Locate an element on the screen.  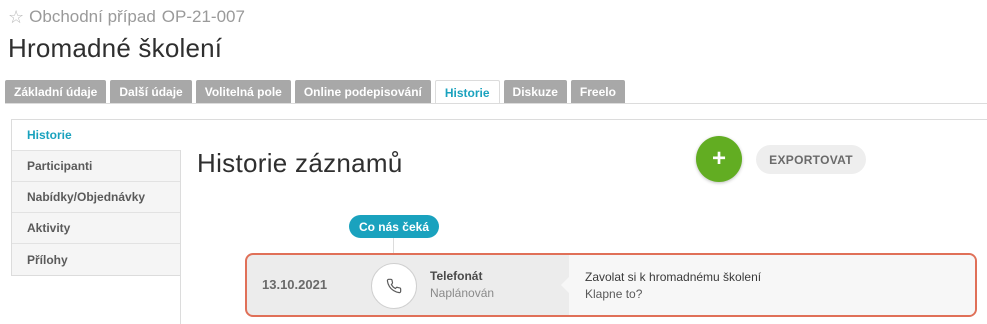
page-title: Hromadné školení is located at coordinates (115, 48).